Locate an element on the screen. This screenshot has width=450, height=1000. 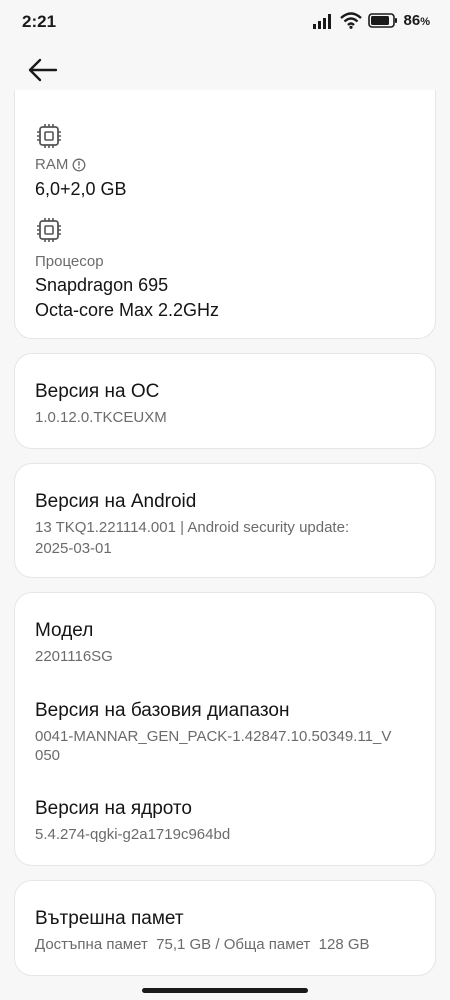
storage-title: Вътрешна памет is located at coordinates (109, 918).